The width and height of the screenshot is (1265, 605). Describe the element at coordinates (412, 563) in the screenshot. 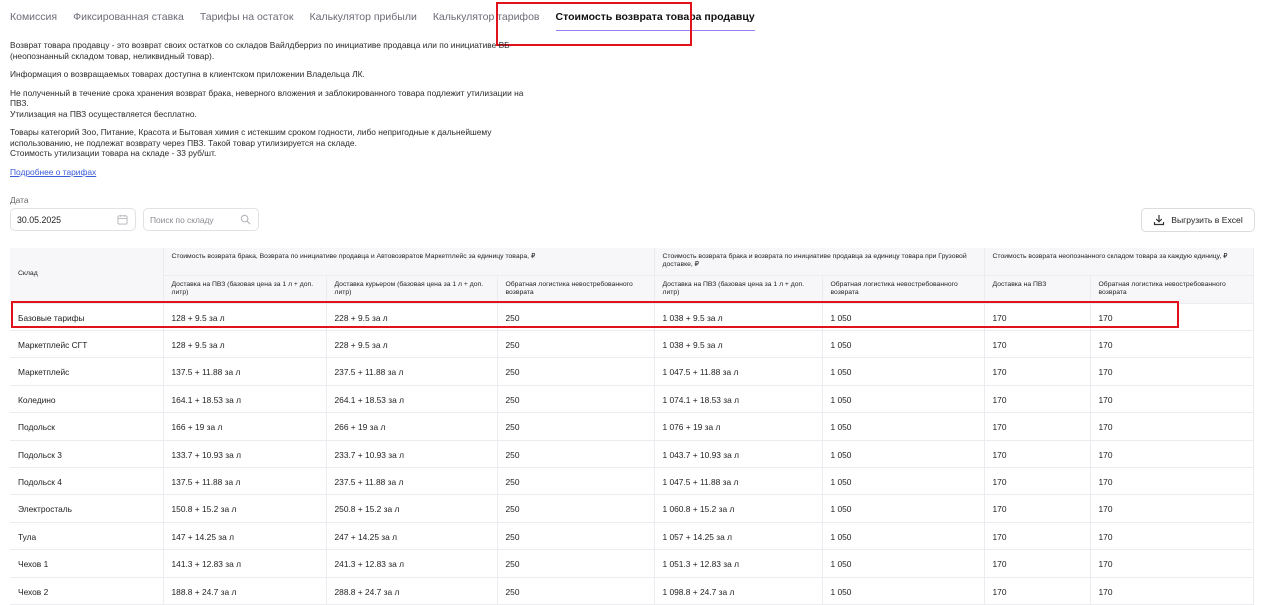

I see `tariff-cell: 241.3 + 12.83 за л` at that location.